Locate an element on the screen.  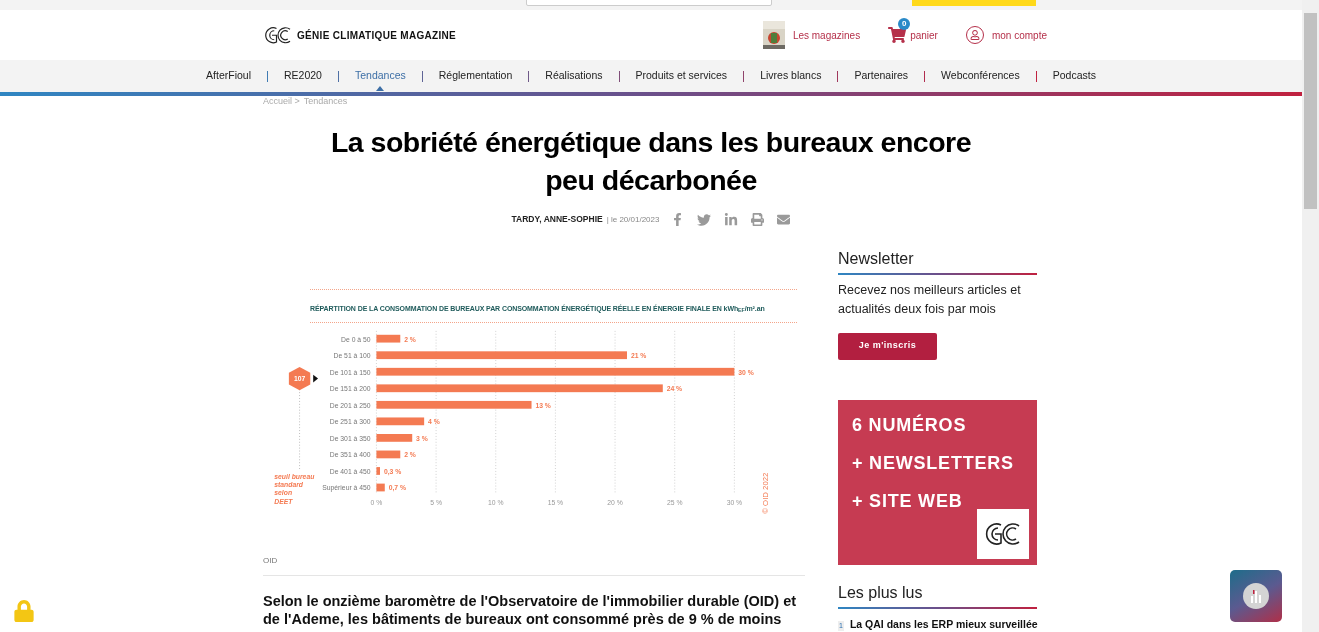
nav-tab: AfterFioul is located at coordinates (228, 76).